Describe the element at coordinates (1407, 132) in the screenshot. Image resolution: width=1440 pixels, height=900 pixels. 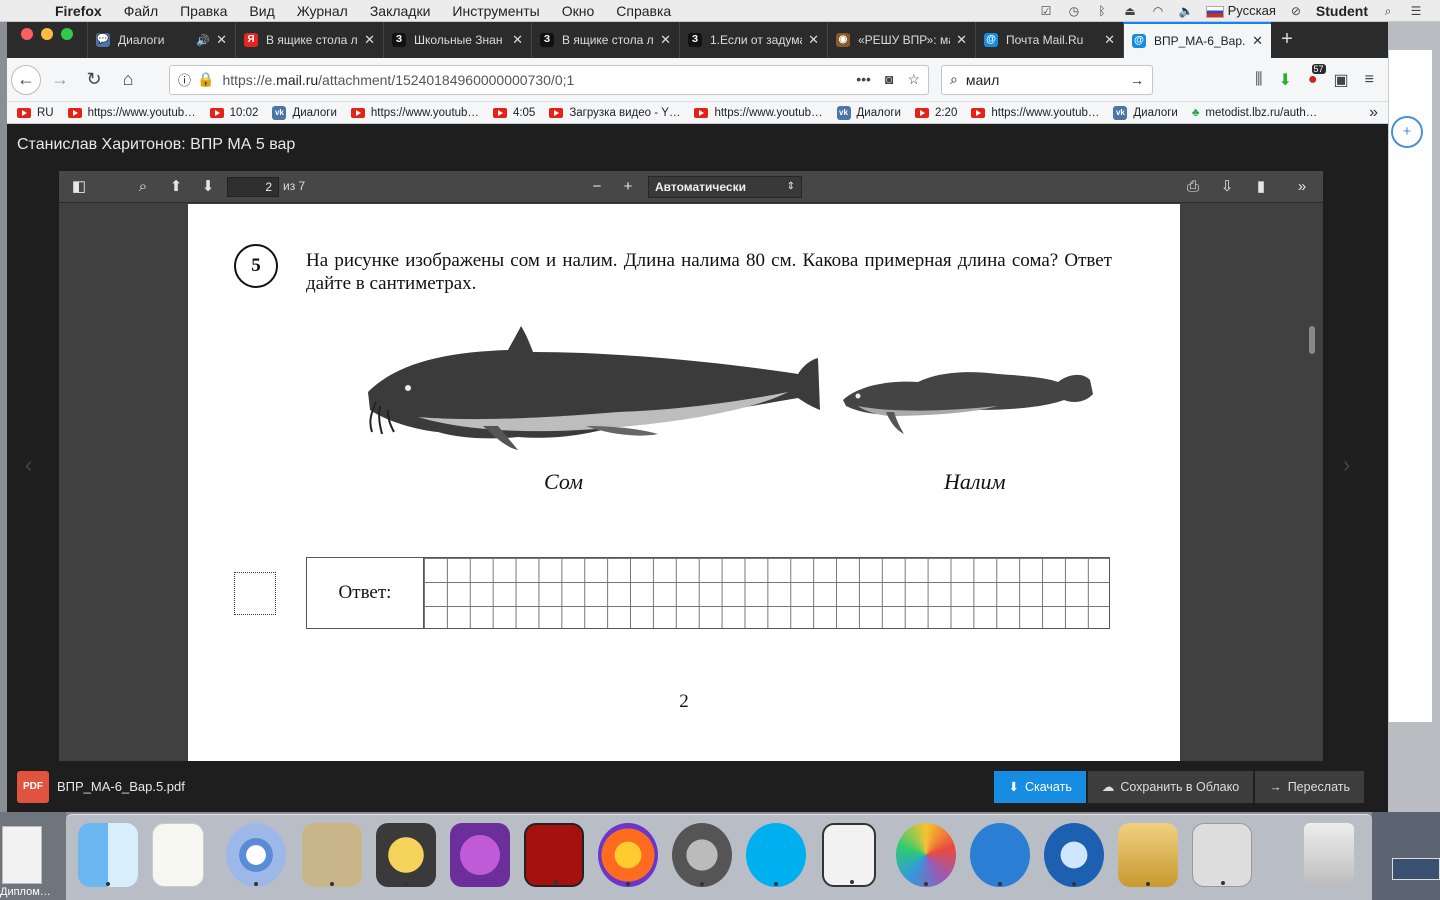
I see `add-contact-icon: +` at that location.